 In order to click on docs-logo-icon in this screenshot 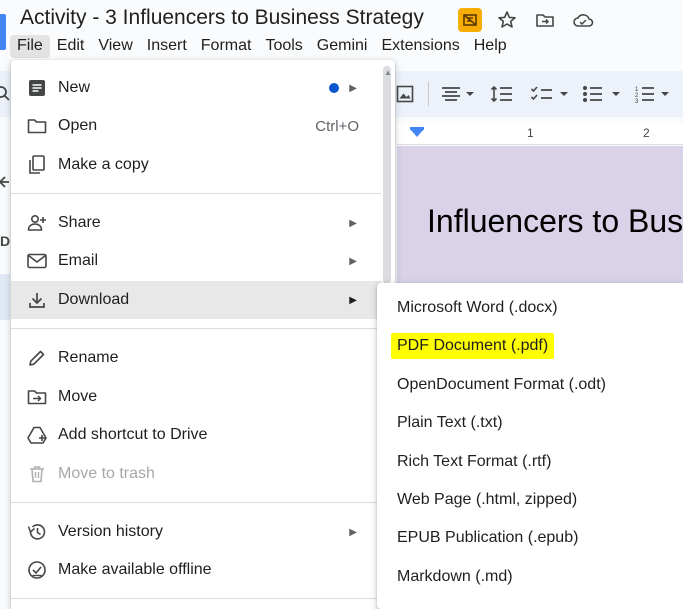, I will do `click(3, 32)`.